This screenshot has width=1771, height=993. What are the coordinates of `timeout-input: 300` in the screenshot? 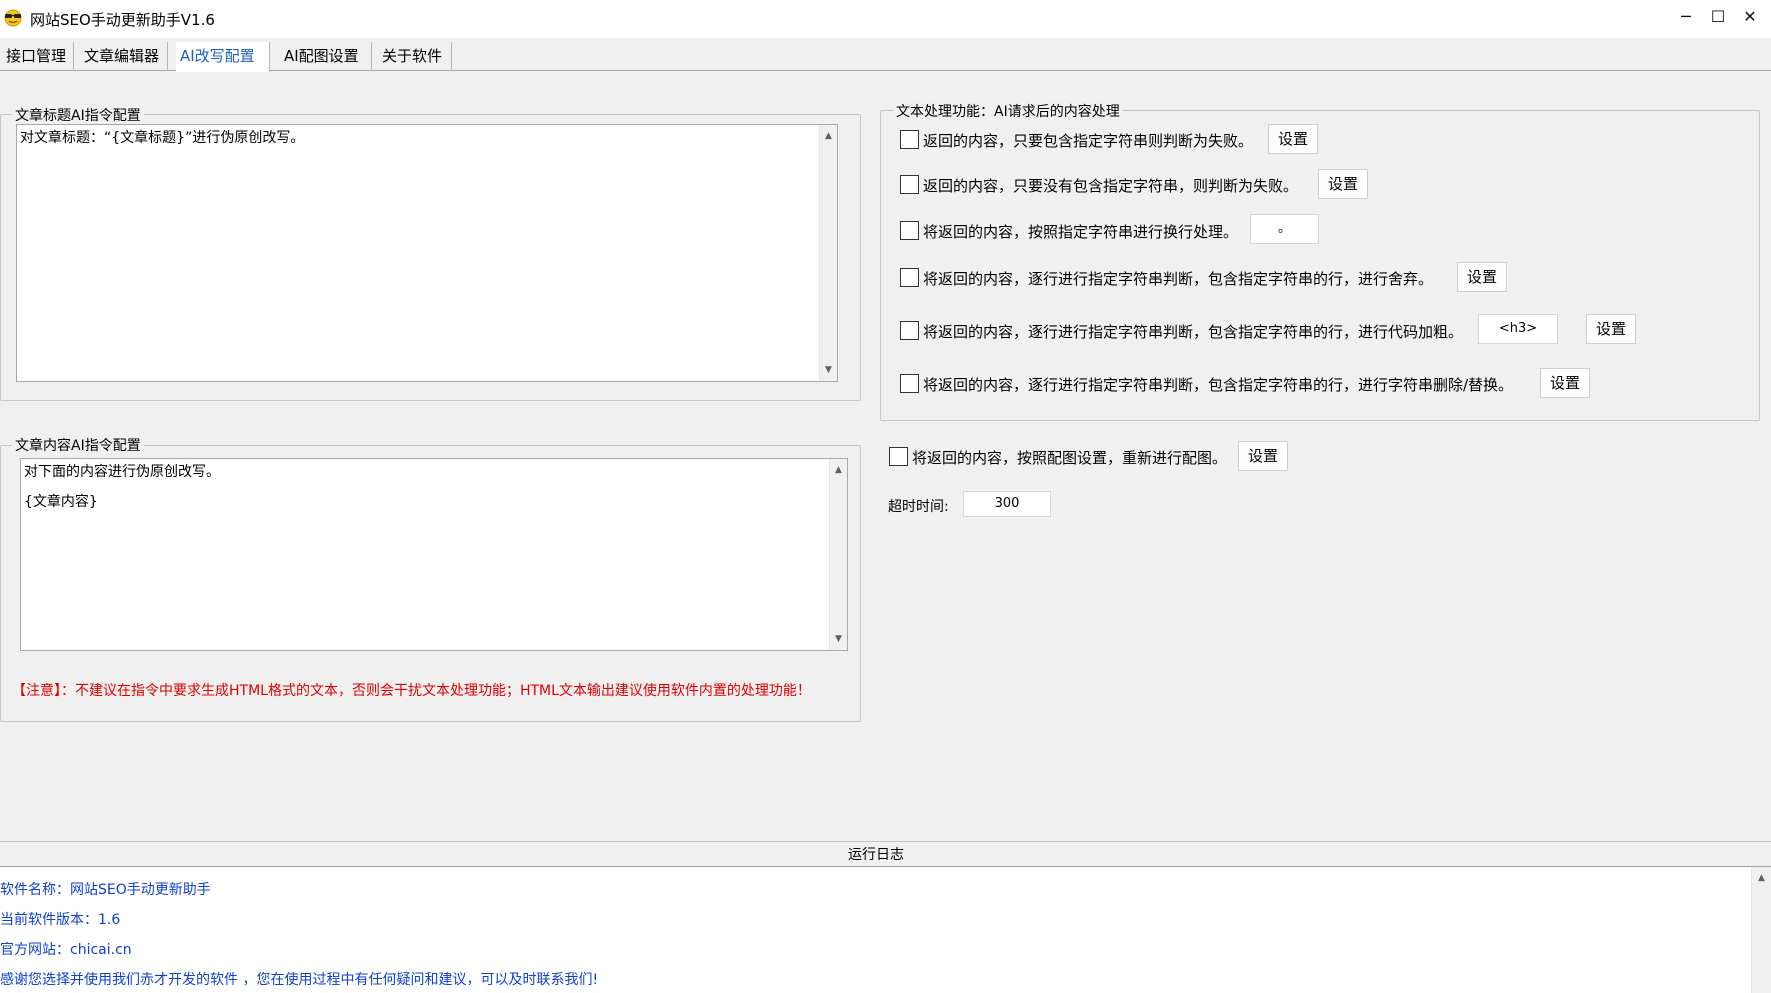 It's located at (1007, 504).